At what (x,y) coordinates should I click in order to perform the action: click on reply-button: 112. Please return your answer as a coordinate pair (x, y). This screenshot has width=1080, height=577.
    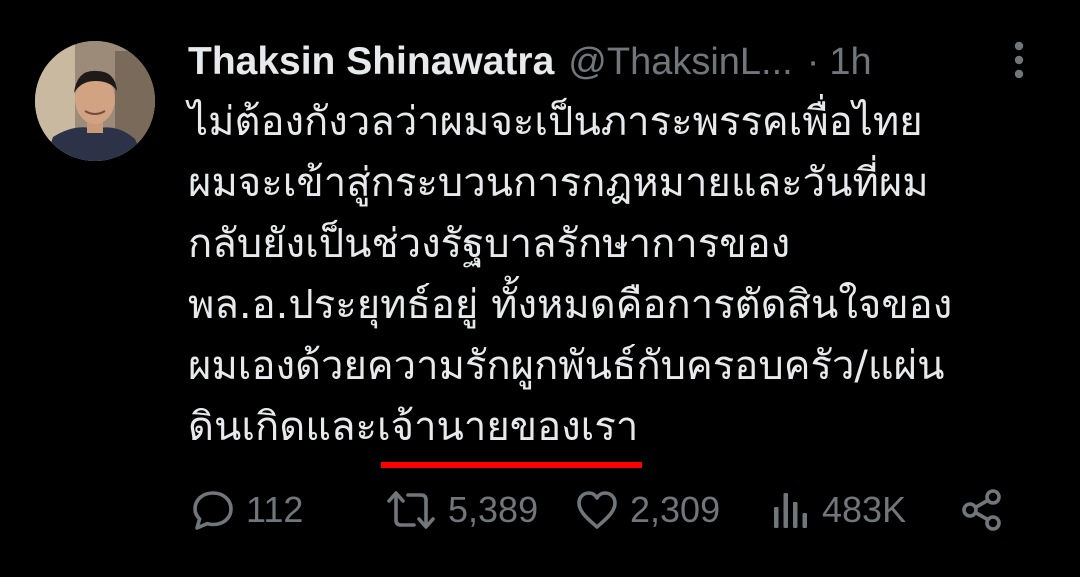
    Looking at the image, I should click on (246, 510).